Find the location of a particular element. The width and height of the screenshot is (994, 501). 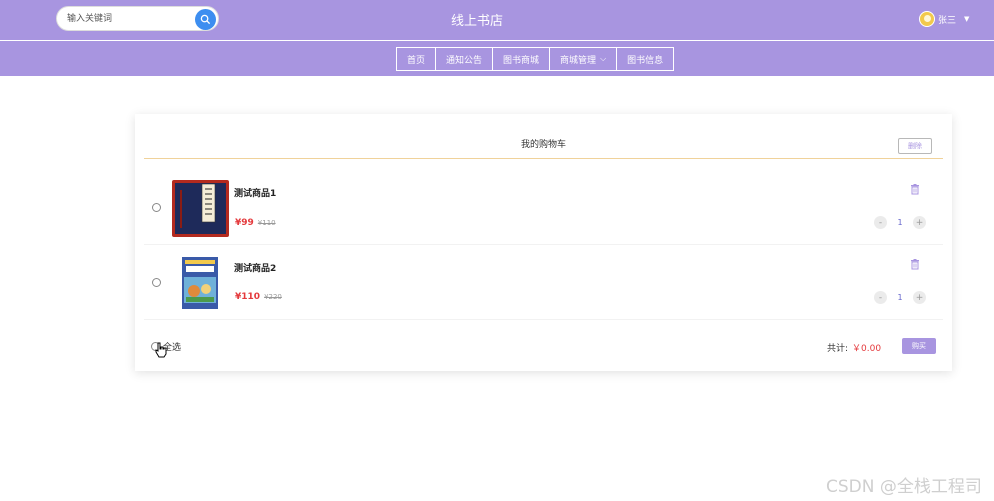

total-label: 共计: is located at coordinates (838, 349).